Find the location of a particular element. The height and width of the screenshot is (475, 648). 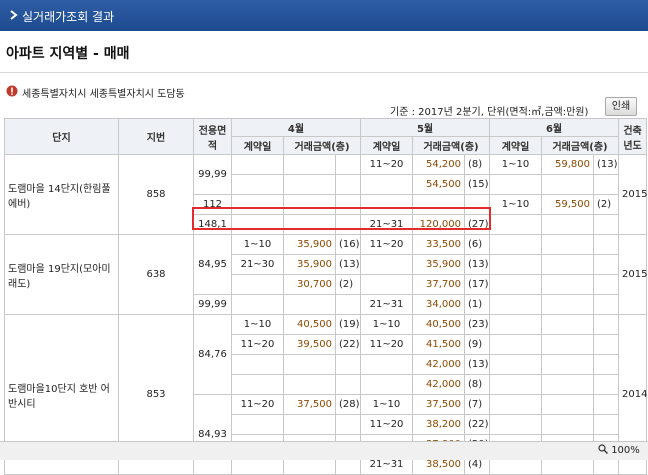

zoom-control: 100% is located at coordinates (619, 450).